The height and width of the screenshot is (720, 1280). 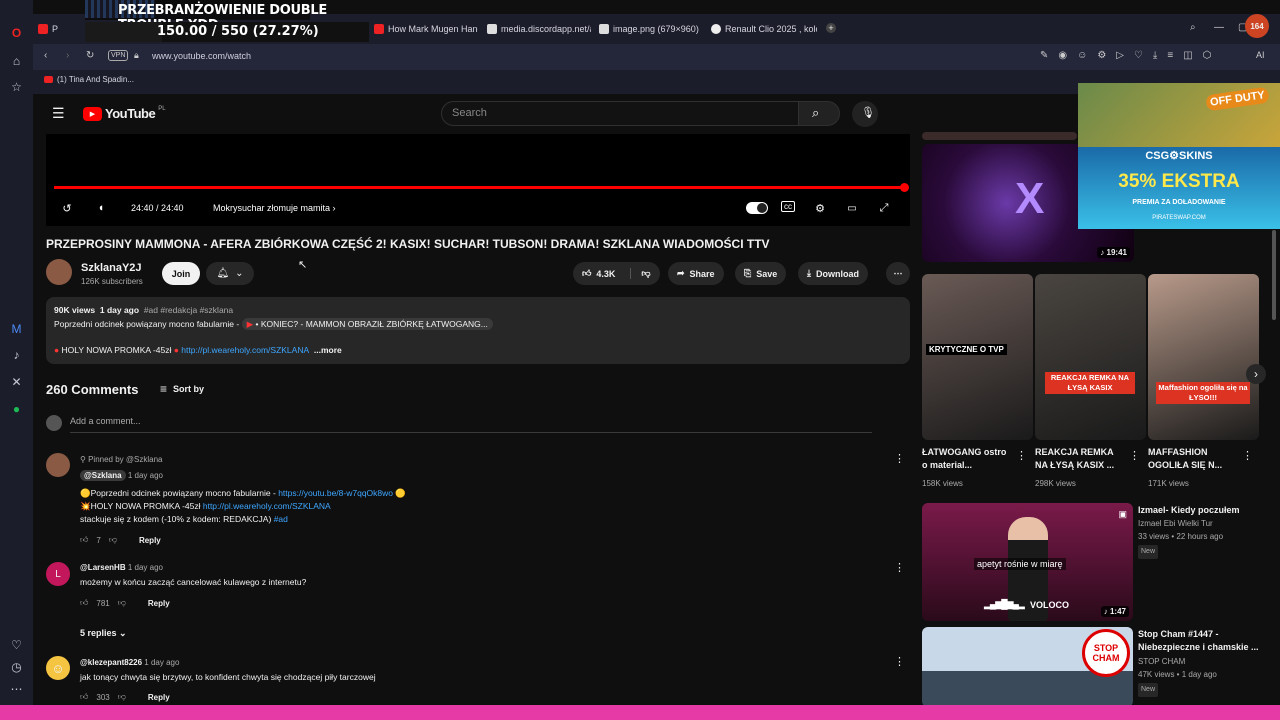 I want to click on history-icon: ◷, so click(x=16, y=666).